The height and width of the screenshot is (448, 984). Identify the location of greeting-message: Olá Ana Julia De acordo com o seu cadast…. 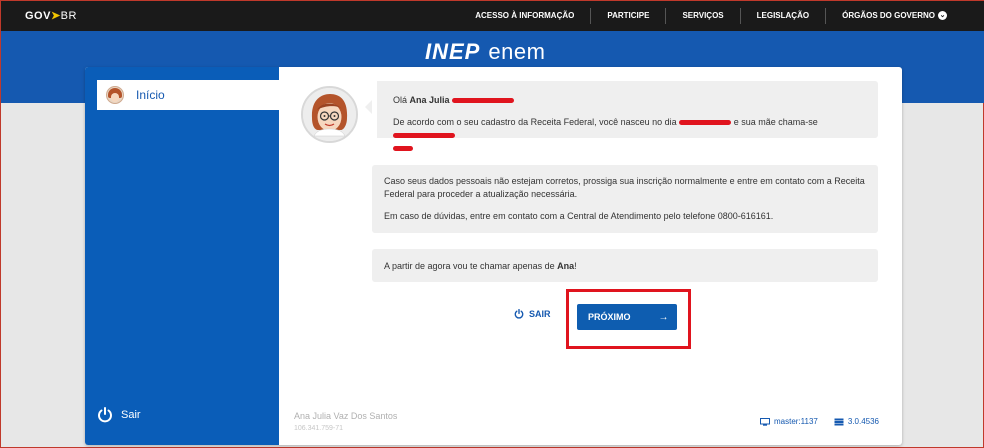
(621, 116).